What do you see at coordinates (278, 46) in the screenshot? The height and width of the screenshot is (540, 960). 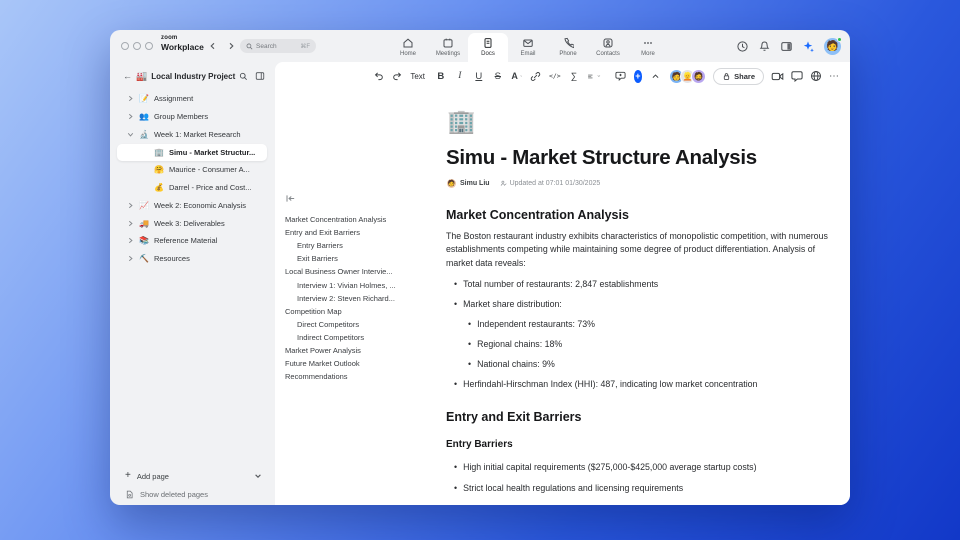 I see `search-bar: Search ⌘F` at bounding box center [278, 46].